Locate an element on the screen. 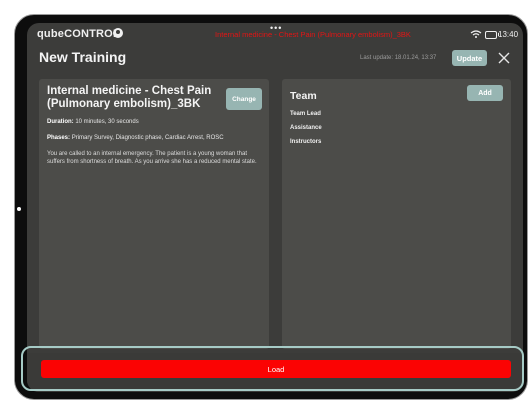  close-icon is located at coordinates (504, 58).